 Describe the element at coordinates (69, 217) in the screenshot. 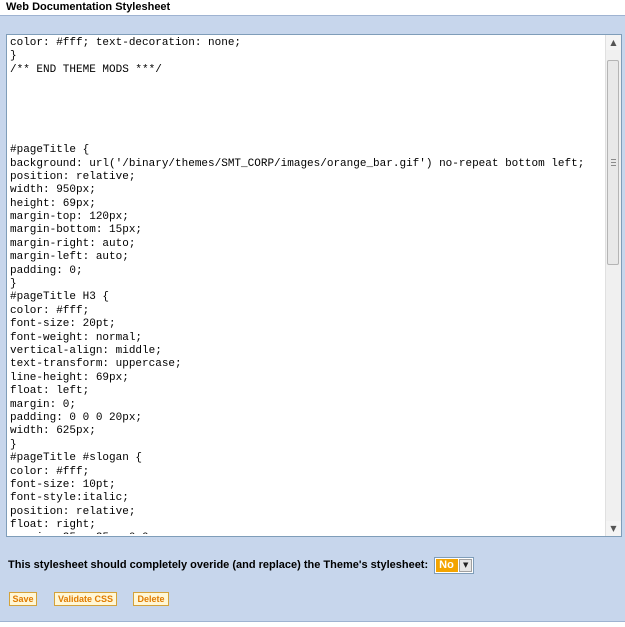

I see `code-line: margin-top: 120px;` at that location.